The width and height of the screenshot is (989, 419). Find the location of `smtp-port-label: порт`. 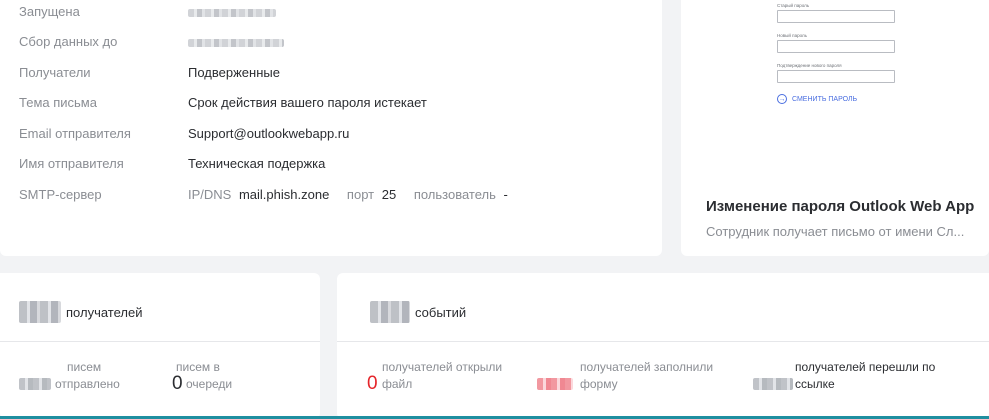

smtp-port-label: порт is located at coordinates (360, 194).